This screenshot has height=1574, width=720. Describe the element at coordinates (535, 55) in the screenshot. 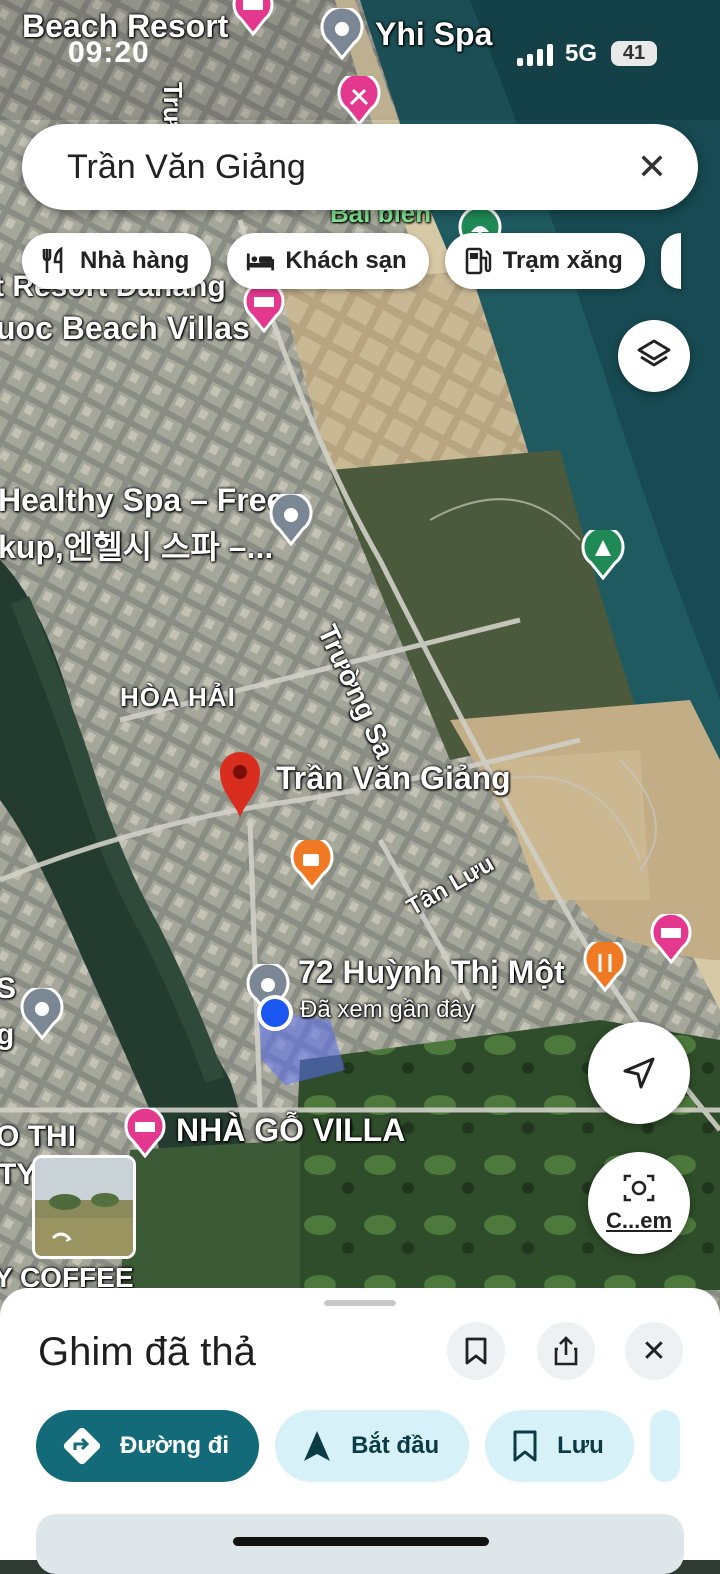

I see `cellular-signal-icon` at that location.